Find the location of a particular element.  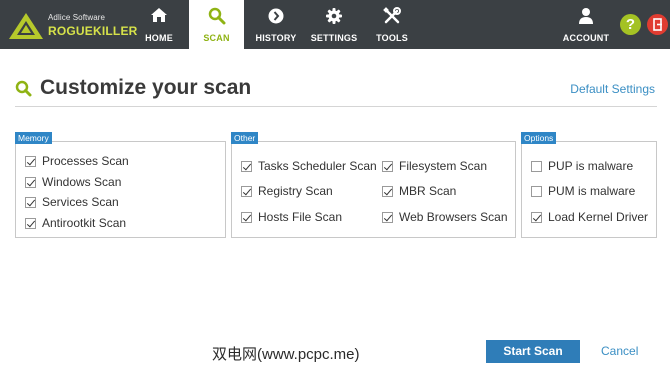

load-kernel-driver-option: Load Kernel Driver is located at coordinates (589, 217).